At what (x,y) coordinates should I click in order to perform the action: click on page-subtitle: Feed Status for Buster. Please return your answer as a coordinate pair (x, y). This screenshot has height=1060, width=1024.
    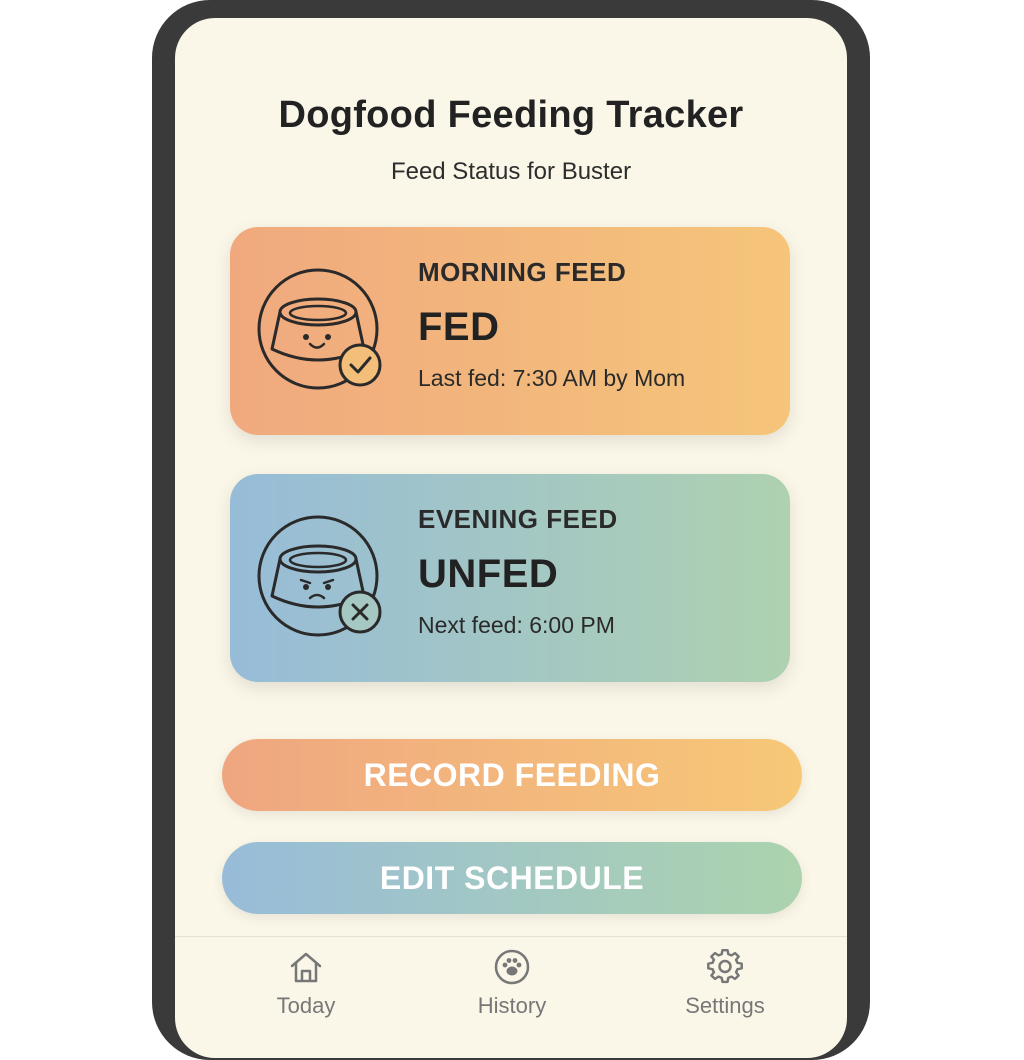
    Looking at the image, I should click on (511, 171).